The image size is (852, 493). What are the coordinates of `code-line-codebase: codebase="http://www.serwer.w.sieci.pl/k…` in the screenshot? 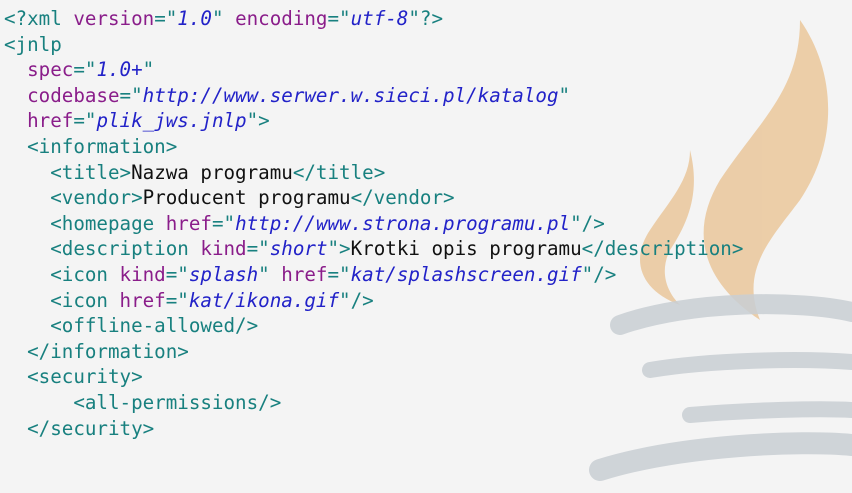 It's located at (299, 95).